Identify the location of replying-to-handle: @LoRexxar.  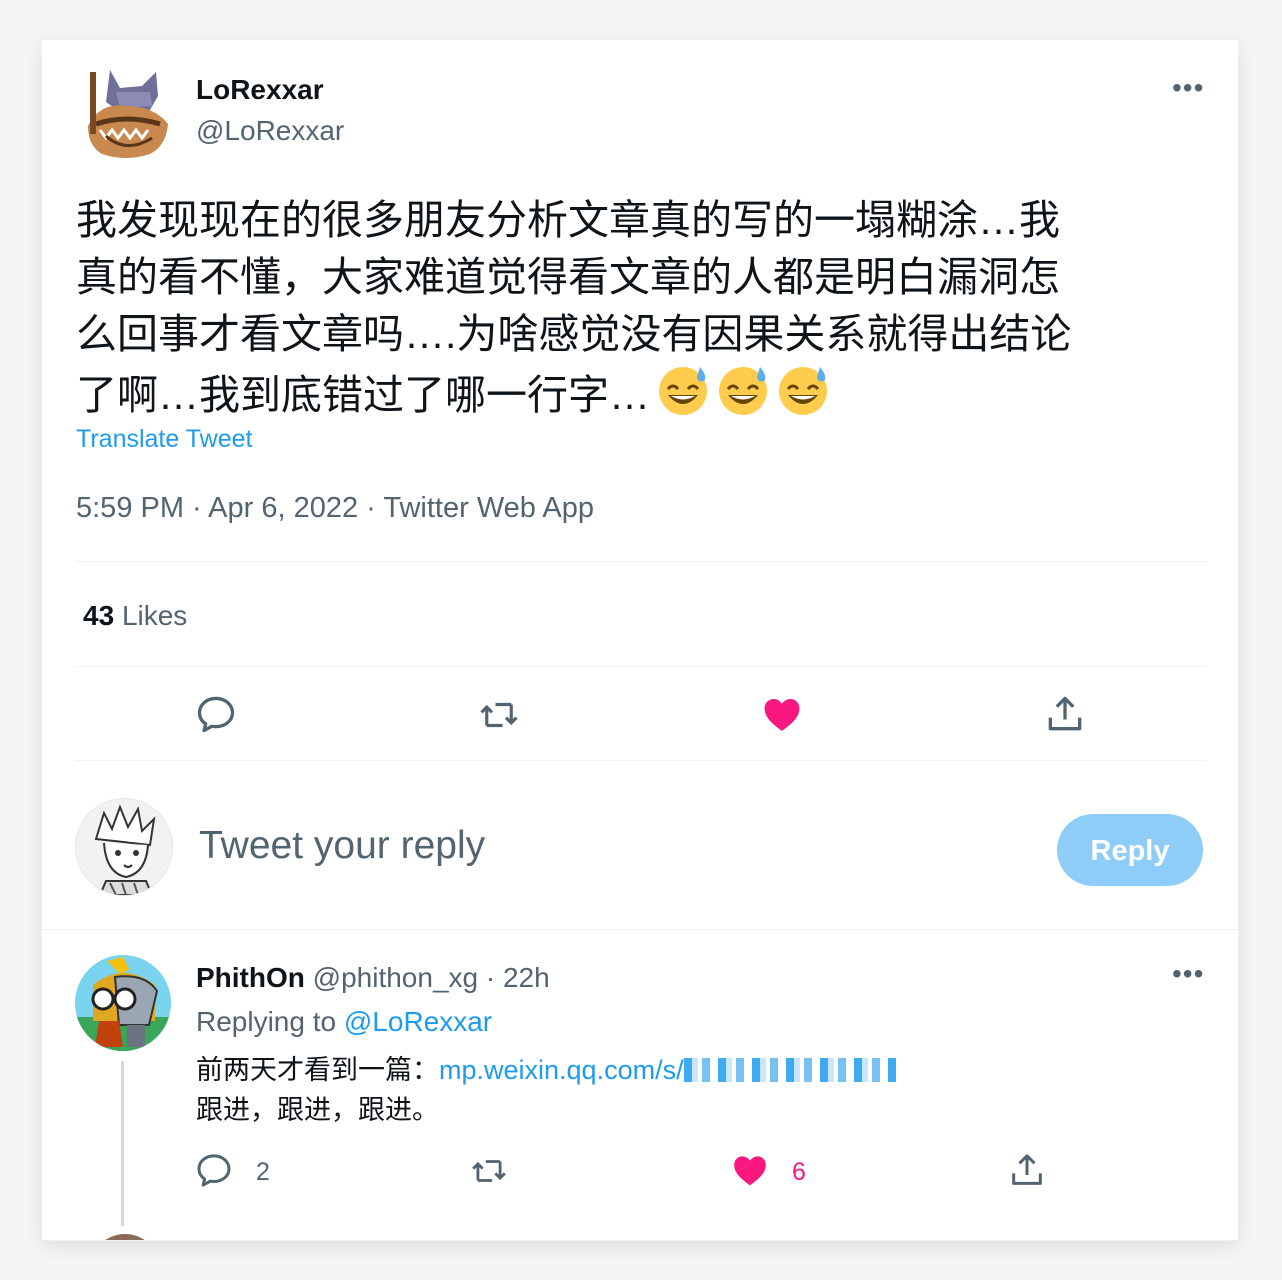
(418, 1021).